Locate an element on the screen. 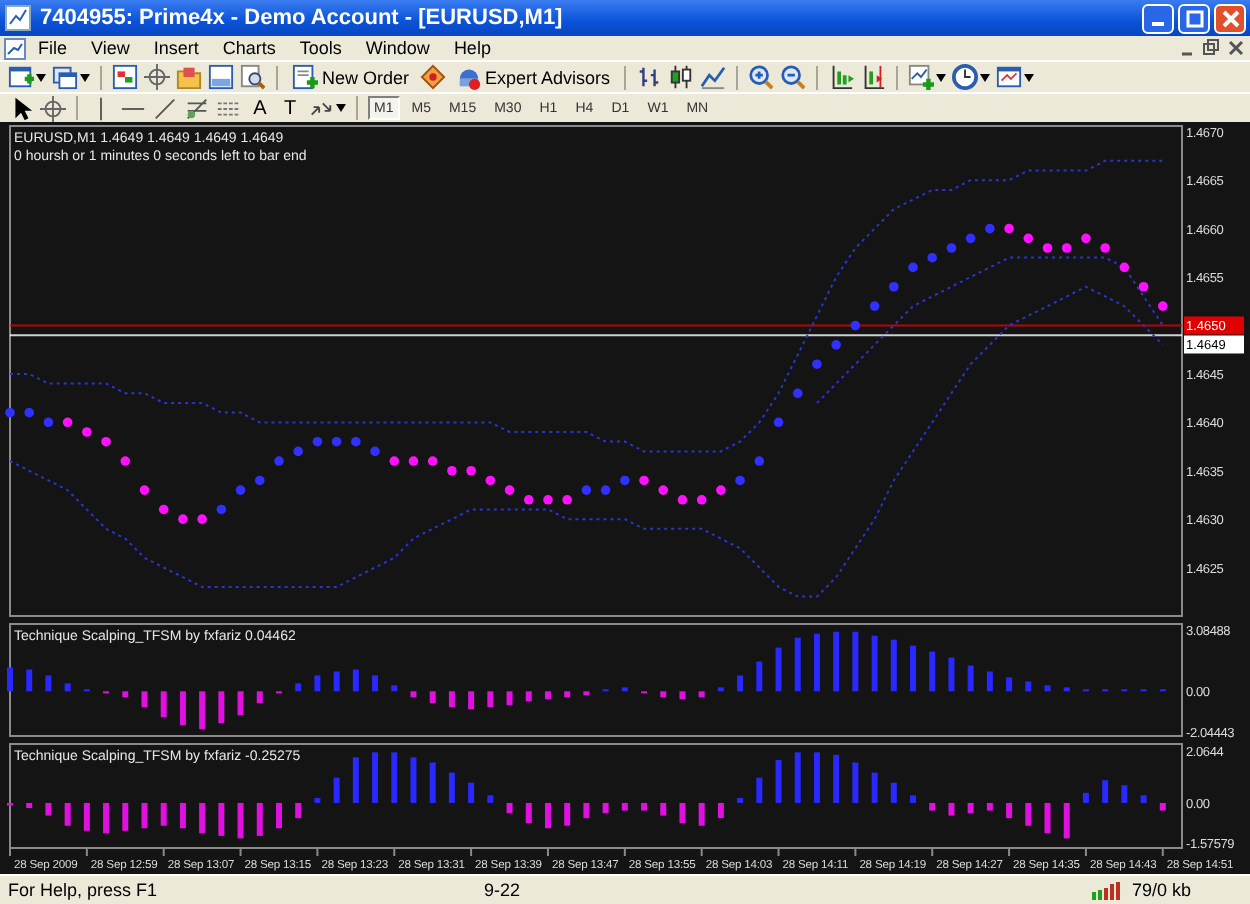  menu-item: View is located at coordinates (110, 48).